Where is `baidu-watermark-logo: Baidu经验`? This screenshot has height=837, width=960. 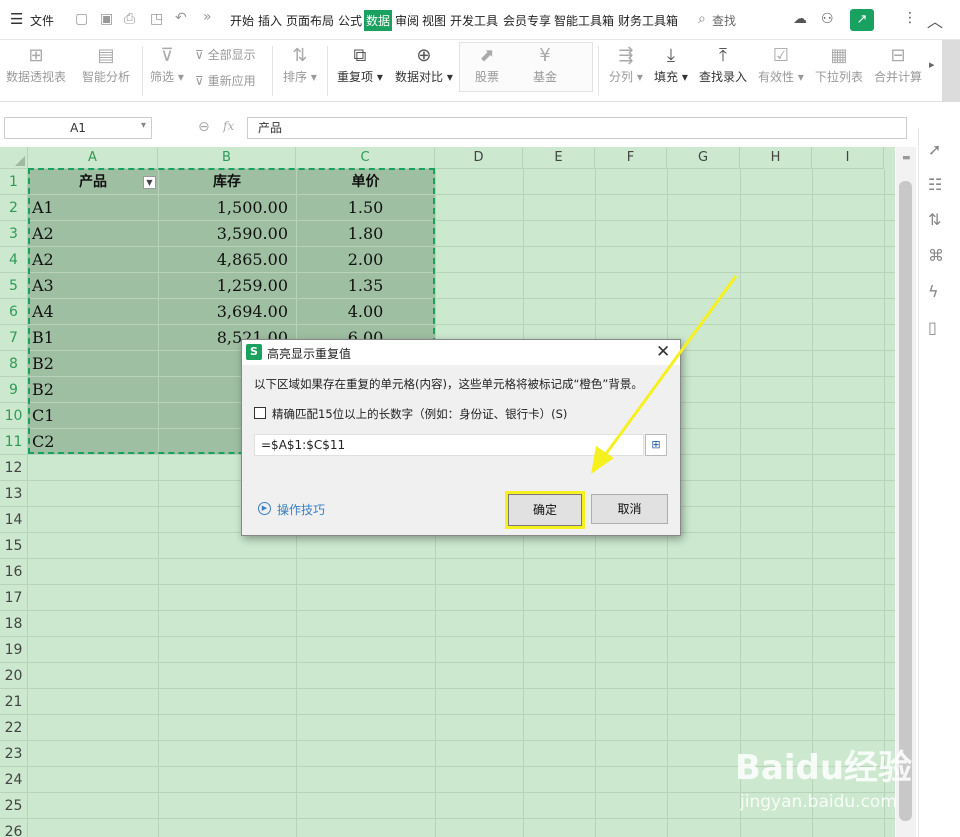 baidu-watermark-logo: Baidu经验 is located at coordinates (824, 768).